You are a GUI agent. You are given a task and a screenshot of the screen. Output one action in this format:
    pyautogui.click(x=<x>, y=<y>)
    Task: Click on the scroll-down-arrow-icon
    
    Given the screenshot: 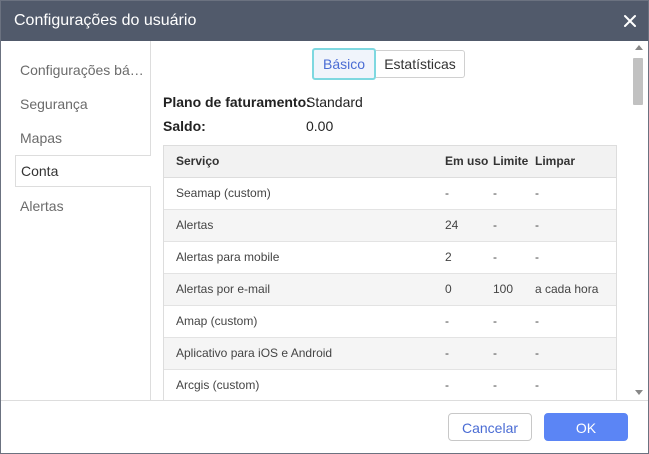 What is the action you would take?
    pyautogui.click(x=639, y=392)
    